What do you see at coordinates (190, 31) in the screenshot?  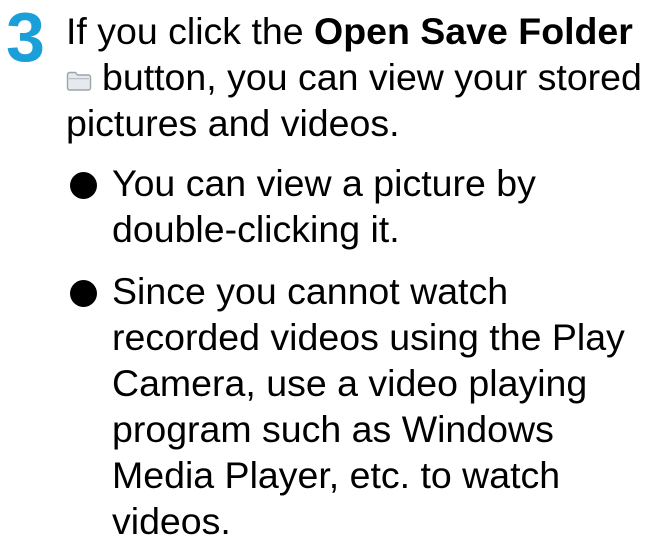 I see `step-text-before: If you click the` at bounding box center [190, 31].